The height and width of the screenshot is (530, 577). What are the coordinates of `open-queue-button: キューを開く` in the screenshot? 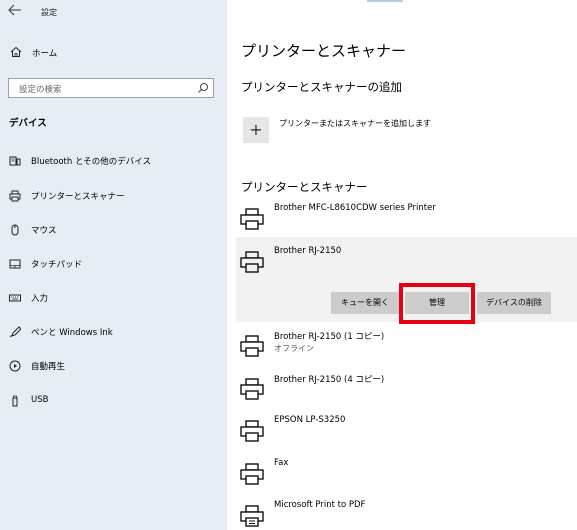 It's located at (365, 303).